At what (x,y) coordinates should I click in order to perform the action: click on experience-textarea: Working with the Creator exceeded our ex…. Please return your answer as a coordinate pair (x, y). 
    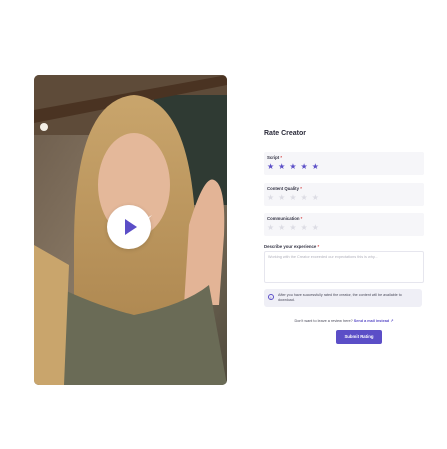
    Looking at the image, I should click on (344, 267).